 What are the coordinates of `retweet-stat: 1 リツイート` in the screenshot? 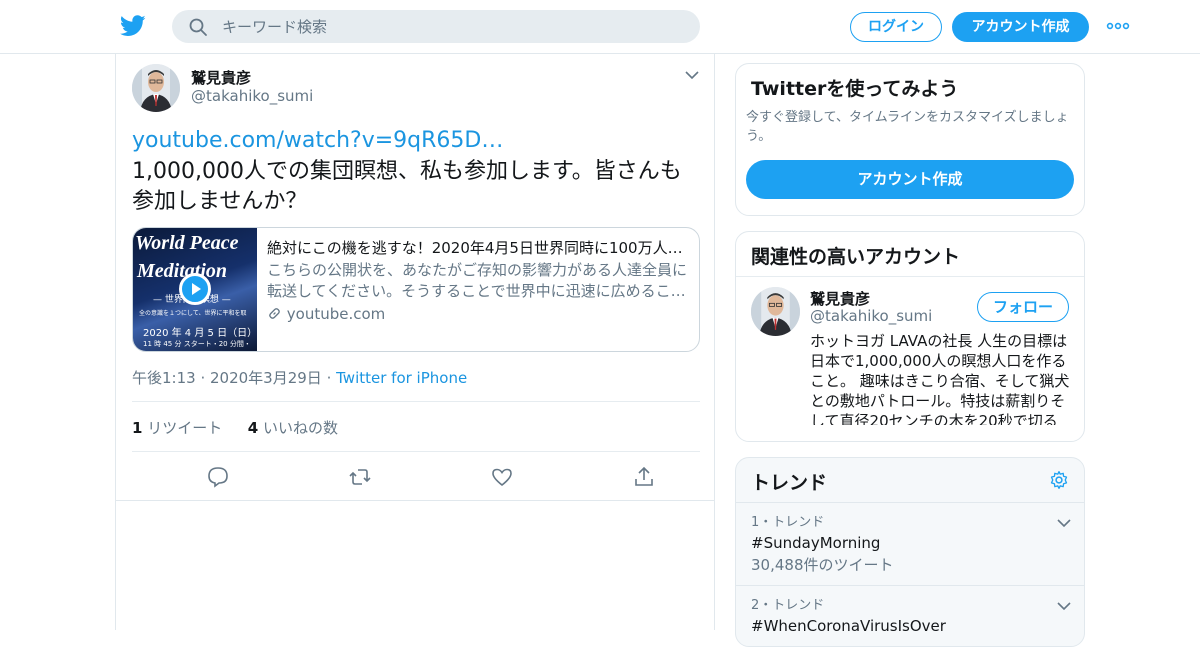 It's located at (177, 428).